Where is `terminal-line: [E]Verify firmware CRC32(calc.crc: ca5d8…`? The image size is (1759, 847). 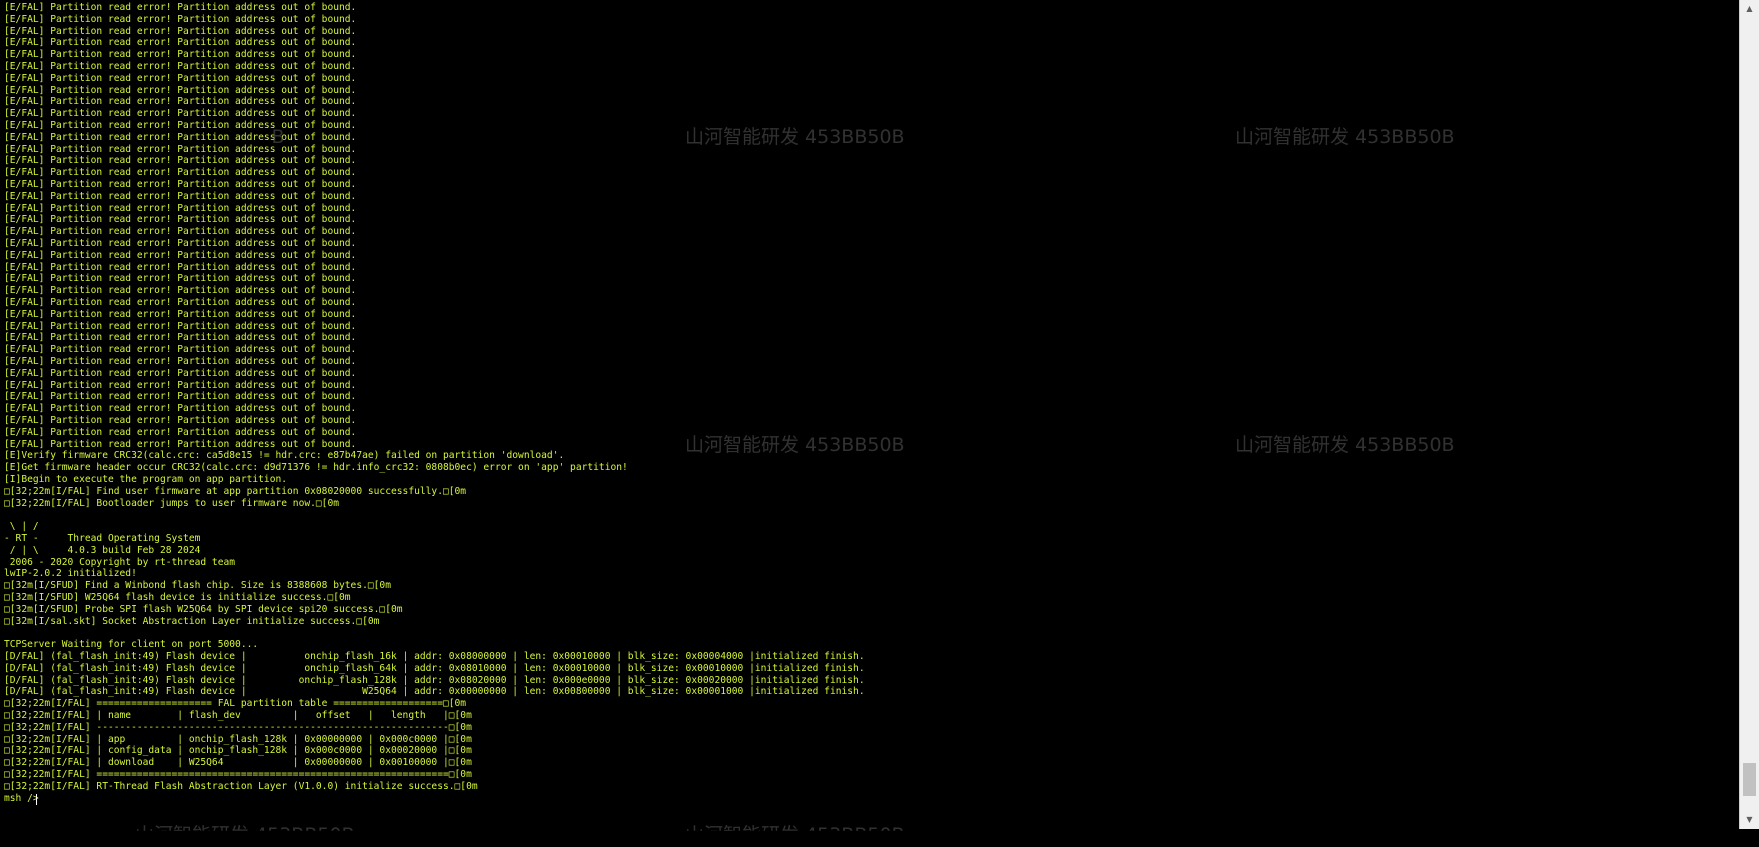 terminal-line: [E]Verify firmware CRC32(calc.crc: ca5d8… is located at coordinates (284, 456).